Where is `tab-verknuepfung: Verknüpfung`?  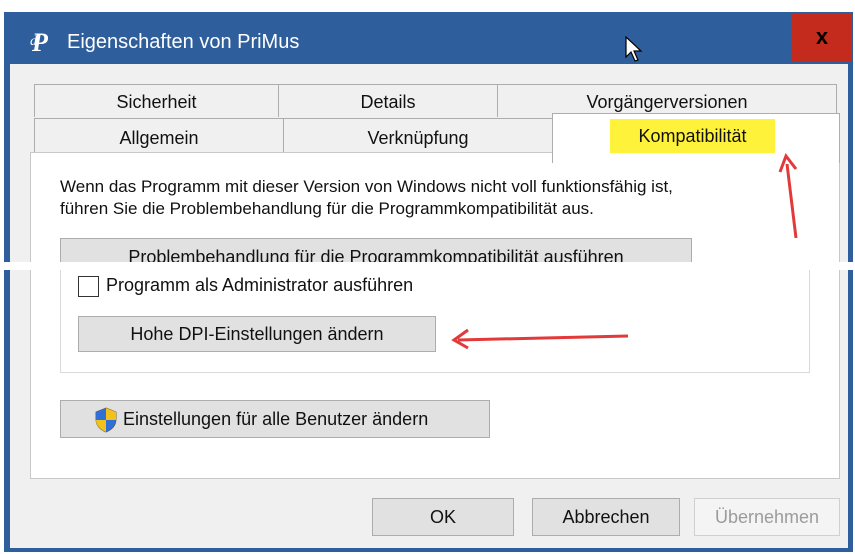
tab-verknuepfung: Verknüpfung is located at coordinates (418, 136).